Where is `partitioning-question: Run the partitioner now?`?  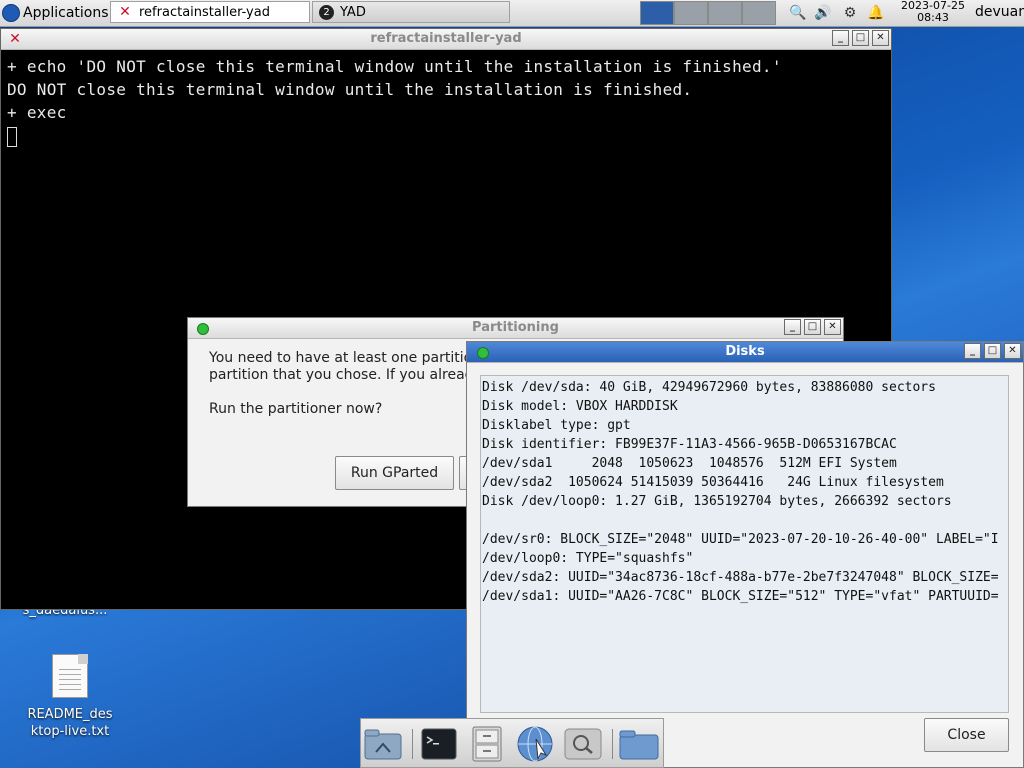
partitioning-question: Run the partitioner now? is located at coordinates (296, 409).